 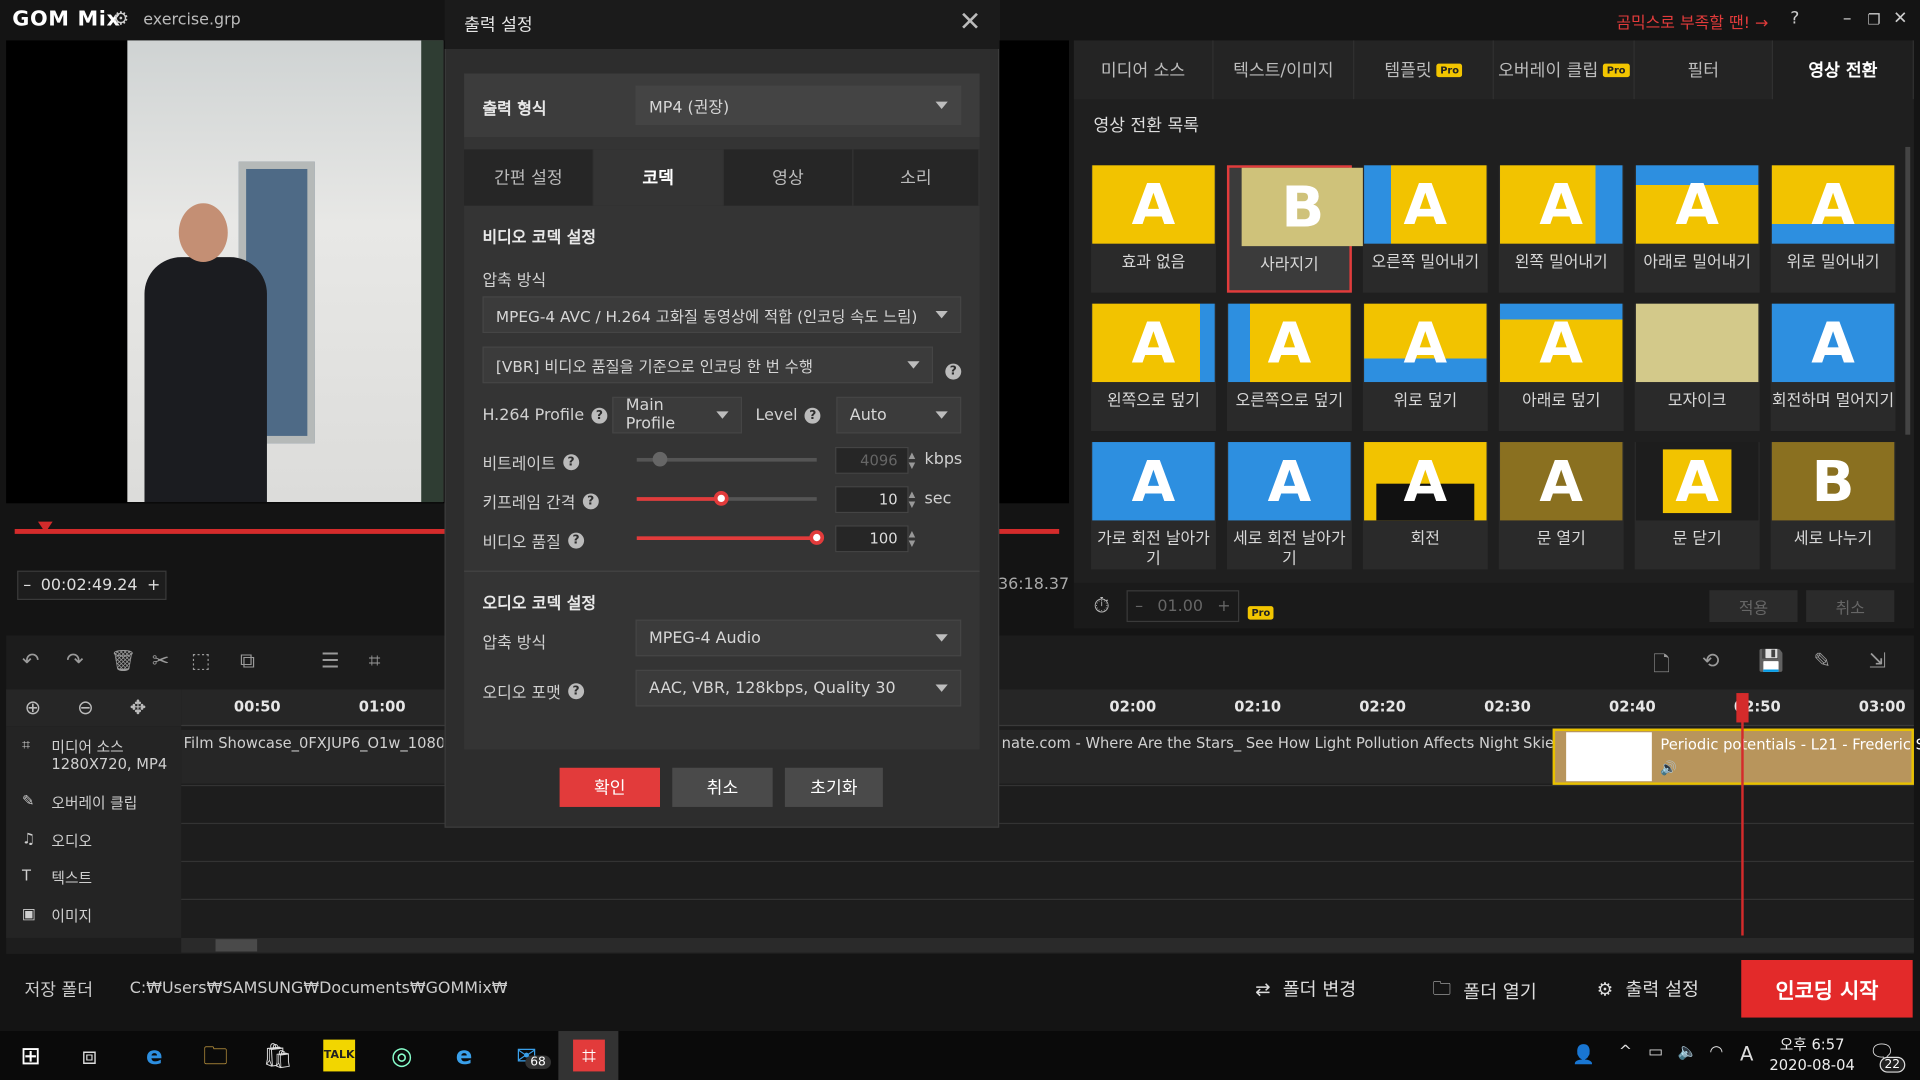 I want to click on transition-tile: A 아래로 밀어내기, so click(x=1697, y=229).